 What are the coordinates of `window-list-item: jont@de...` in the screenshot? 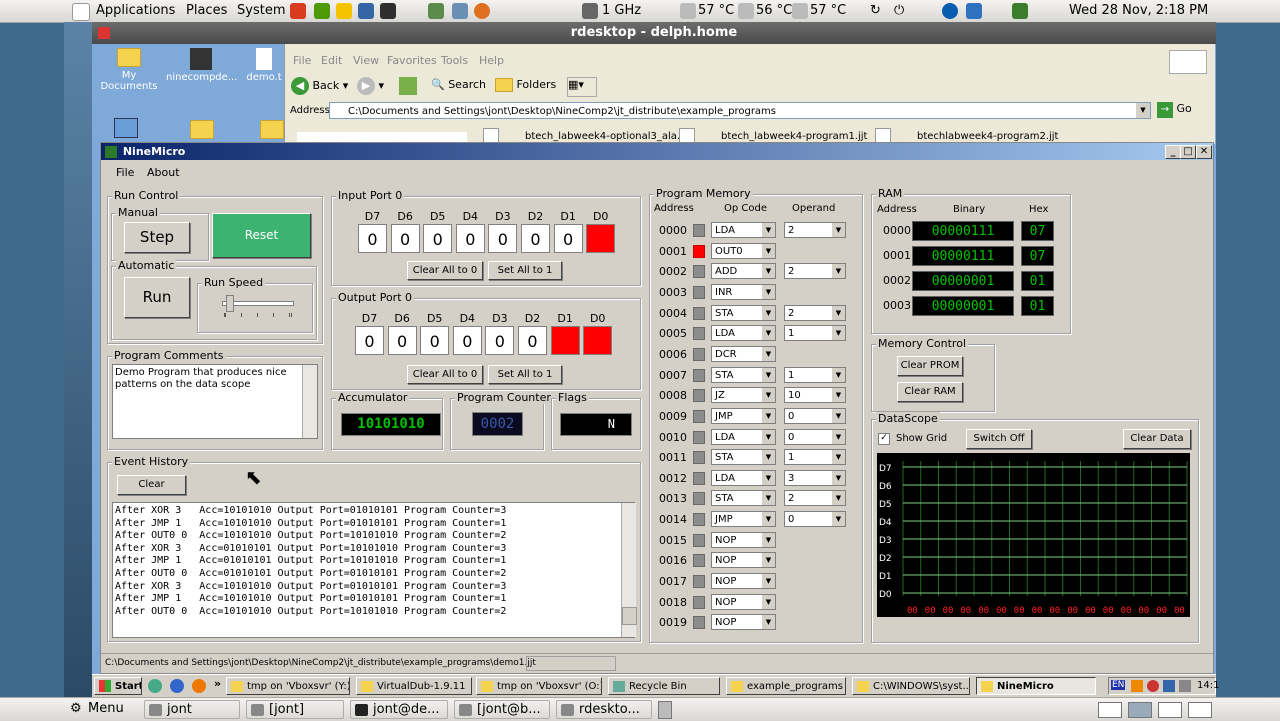 It's located at (399, 709).